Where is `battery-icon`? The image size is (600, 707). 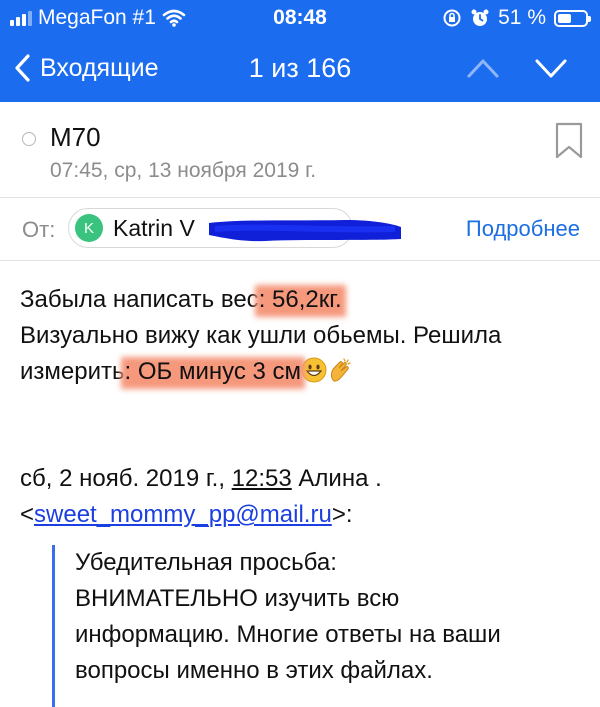
battery-icon is located at coordinates (572, 18).